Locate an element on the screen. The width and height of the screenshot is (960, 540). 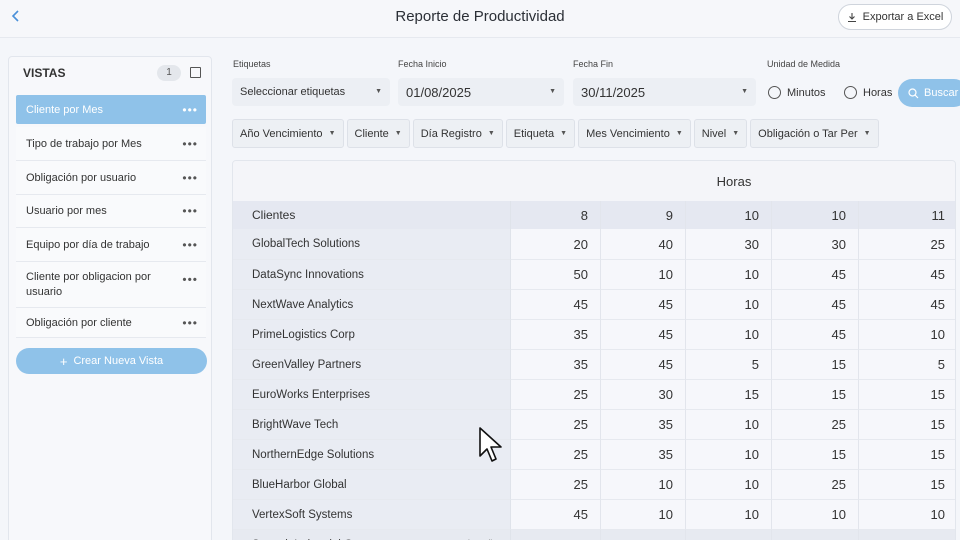
table-corner is located at coordinates (372, 181).